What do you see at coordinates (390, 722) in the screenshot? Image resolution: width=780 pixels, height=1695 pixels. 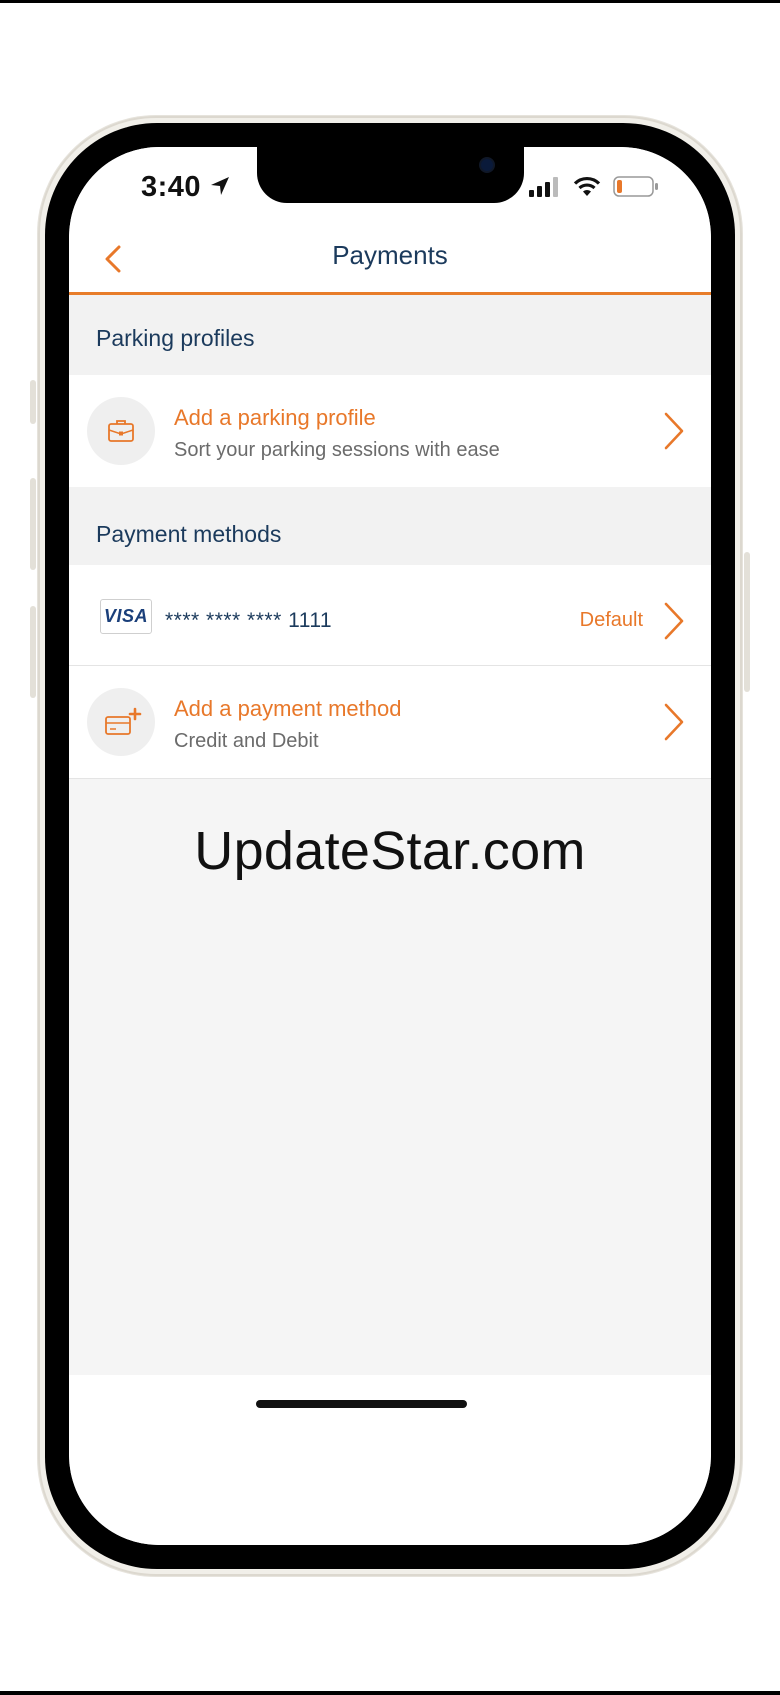 I see `add-payment-method-row: Add a payment method Credit and Debit` at bounding box center [390, 722].